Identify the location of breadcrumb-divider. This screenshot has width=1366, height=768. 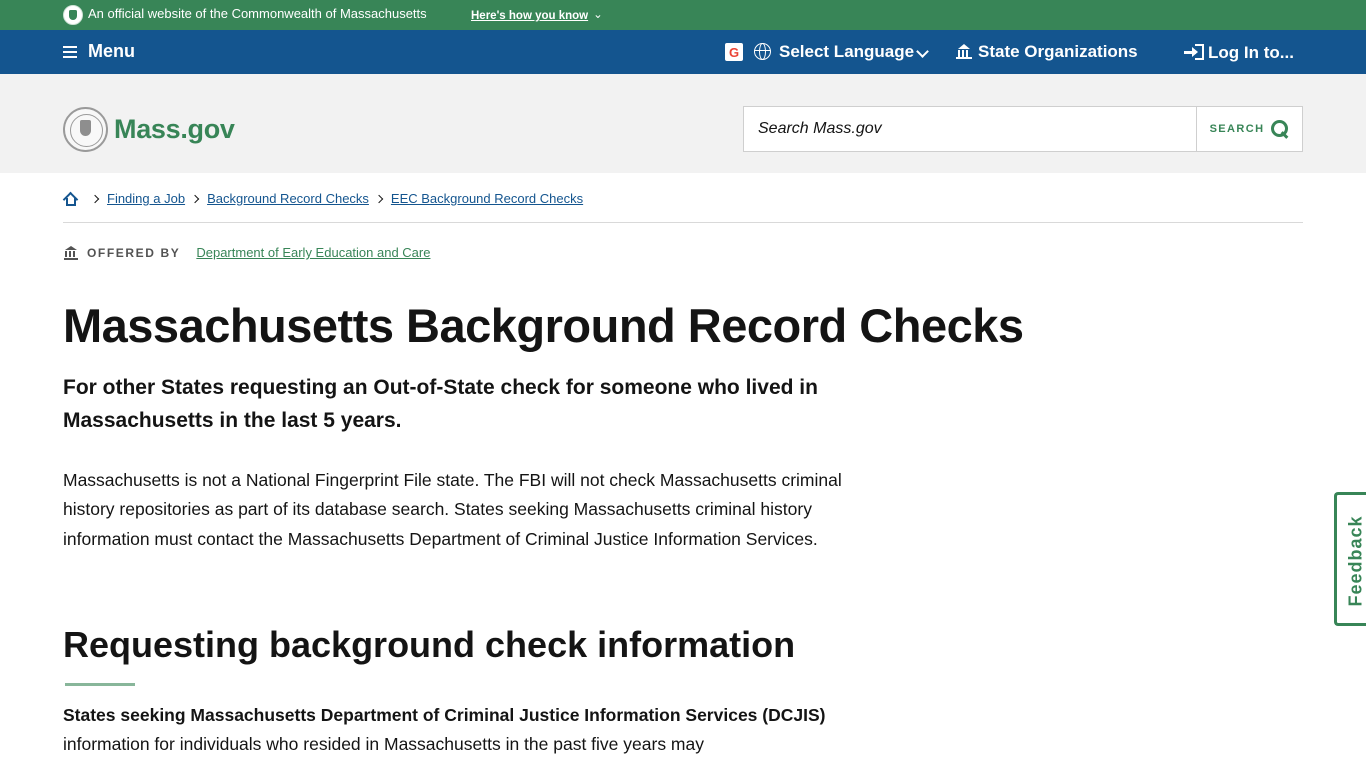
(683, 222).